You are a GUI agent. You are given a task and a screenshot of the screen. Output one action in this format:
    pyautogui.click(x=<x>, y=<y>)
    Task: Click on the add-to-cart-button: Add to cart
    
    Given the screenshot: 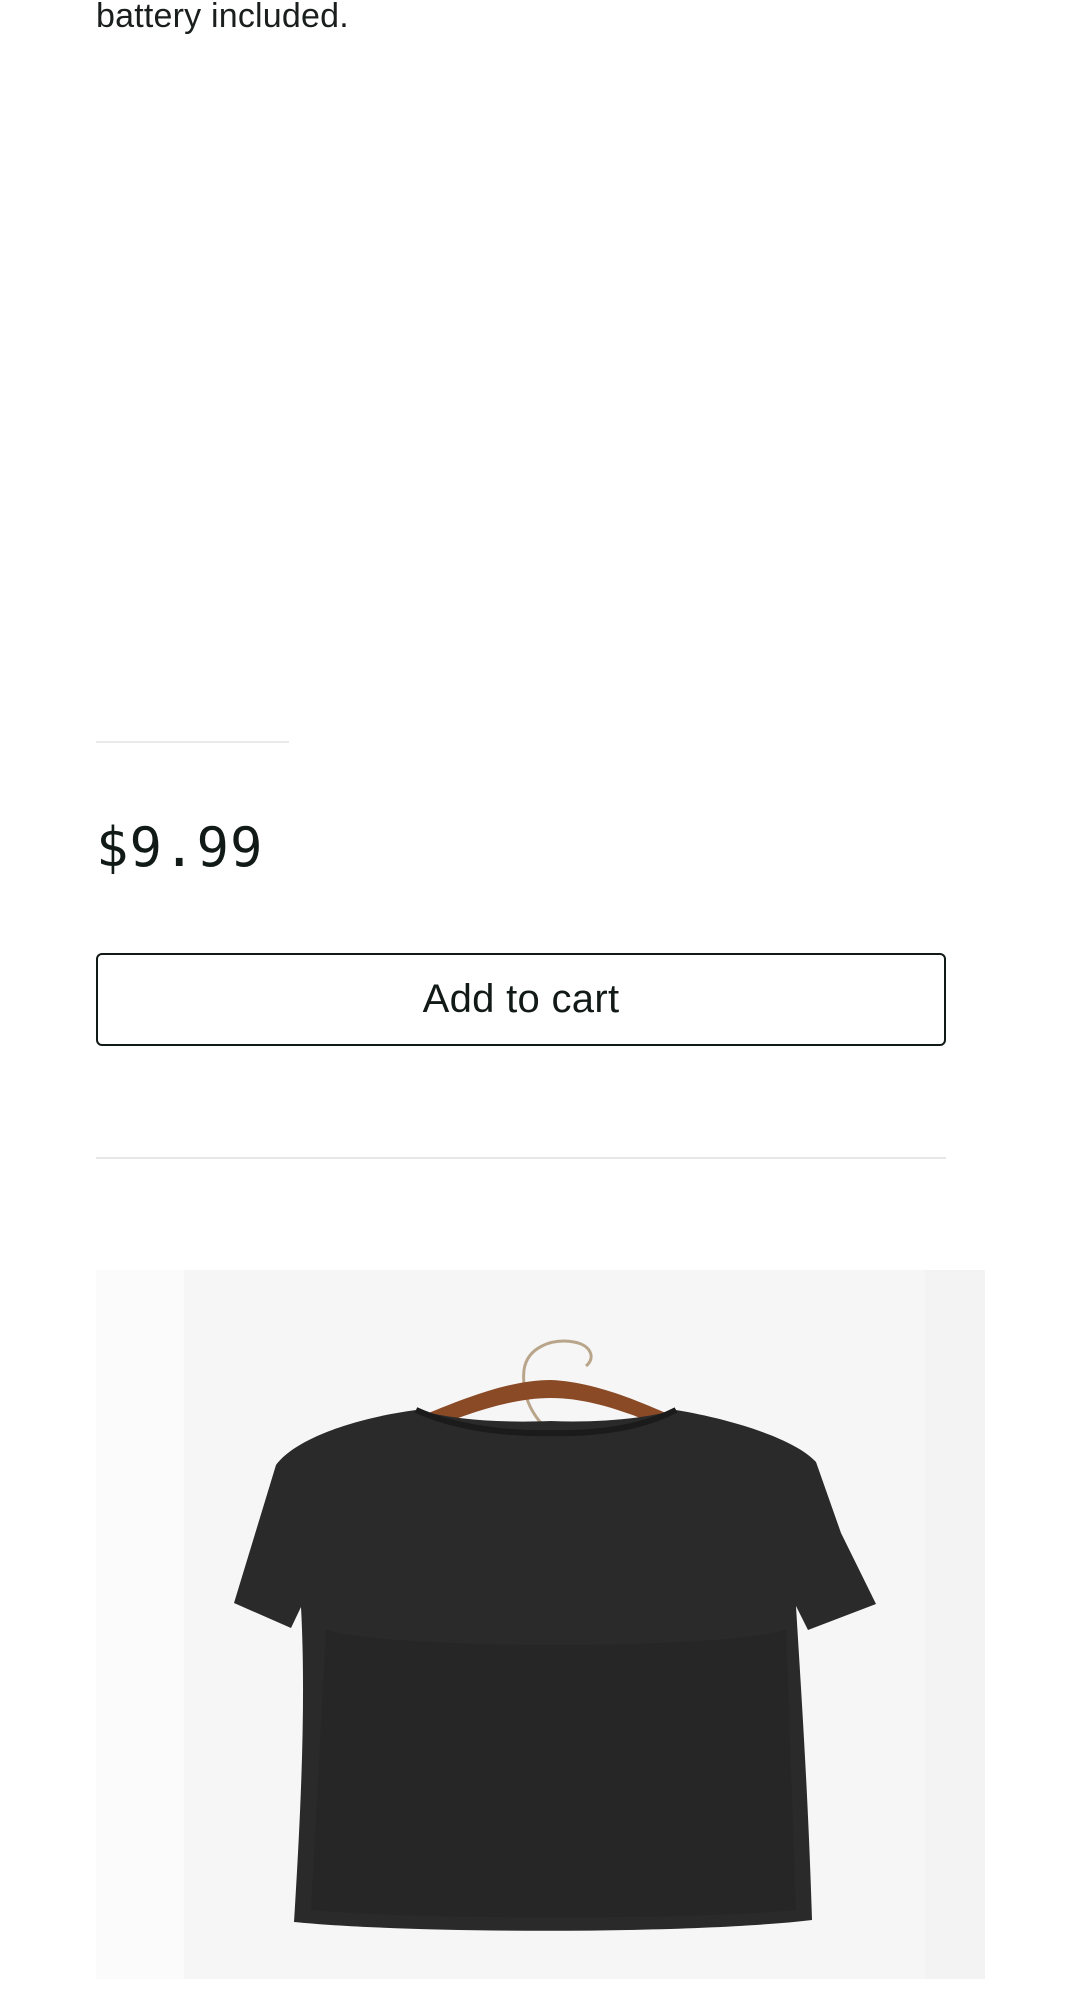 What is the action you would take?
    pyautogui.click(x=521, y=999)
    